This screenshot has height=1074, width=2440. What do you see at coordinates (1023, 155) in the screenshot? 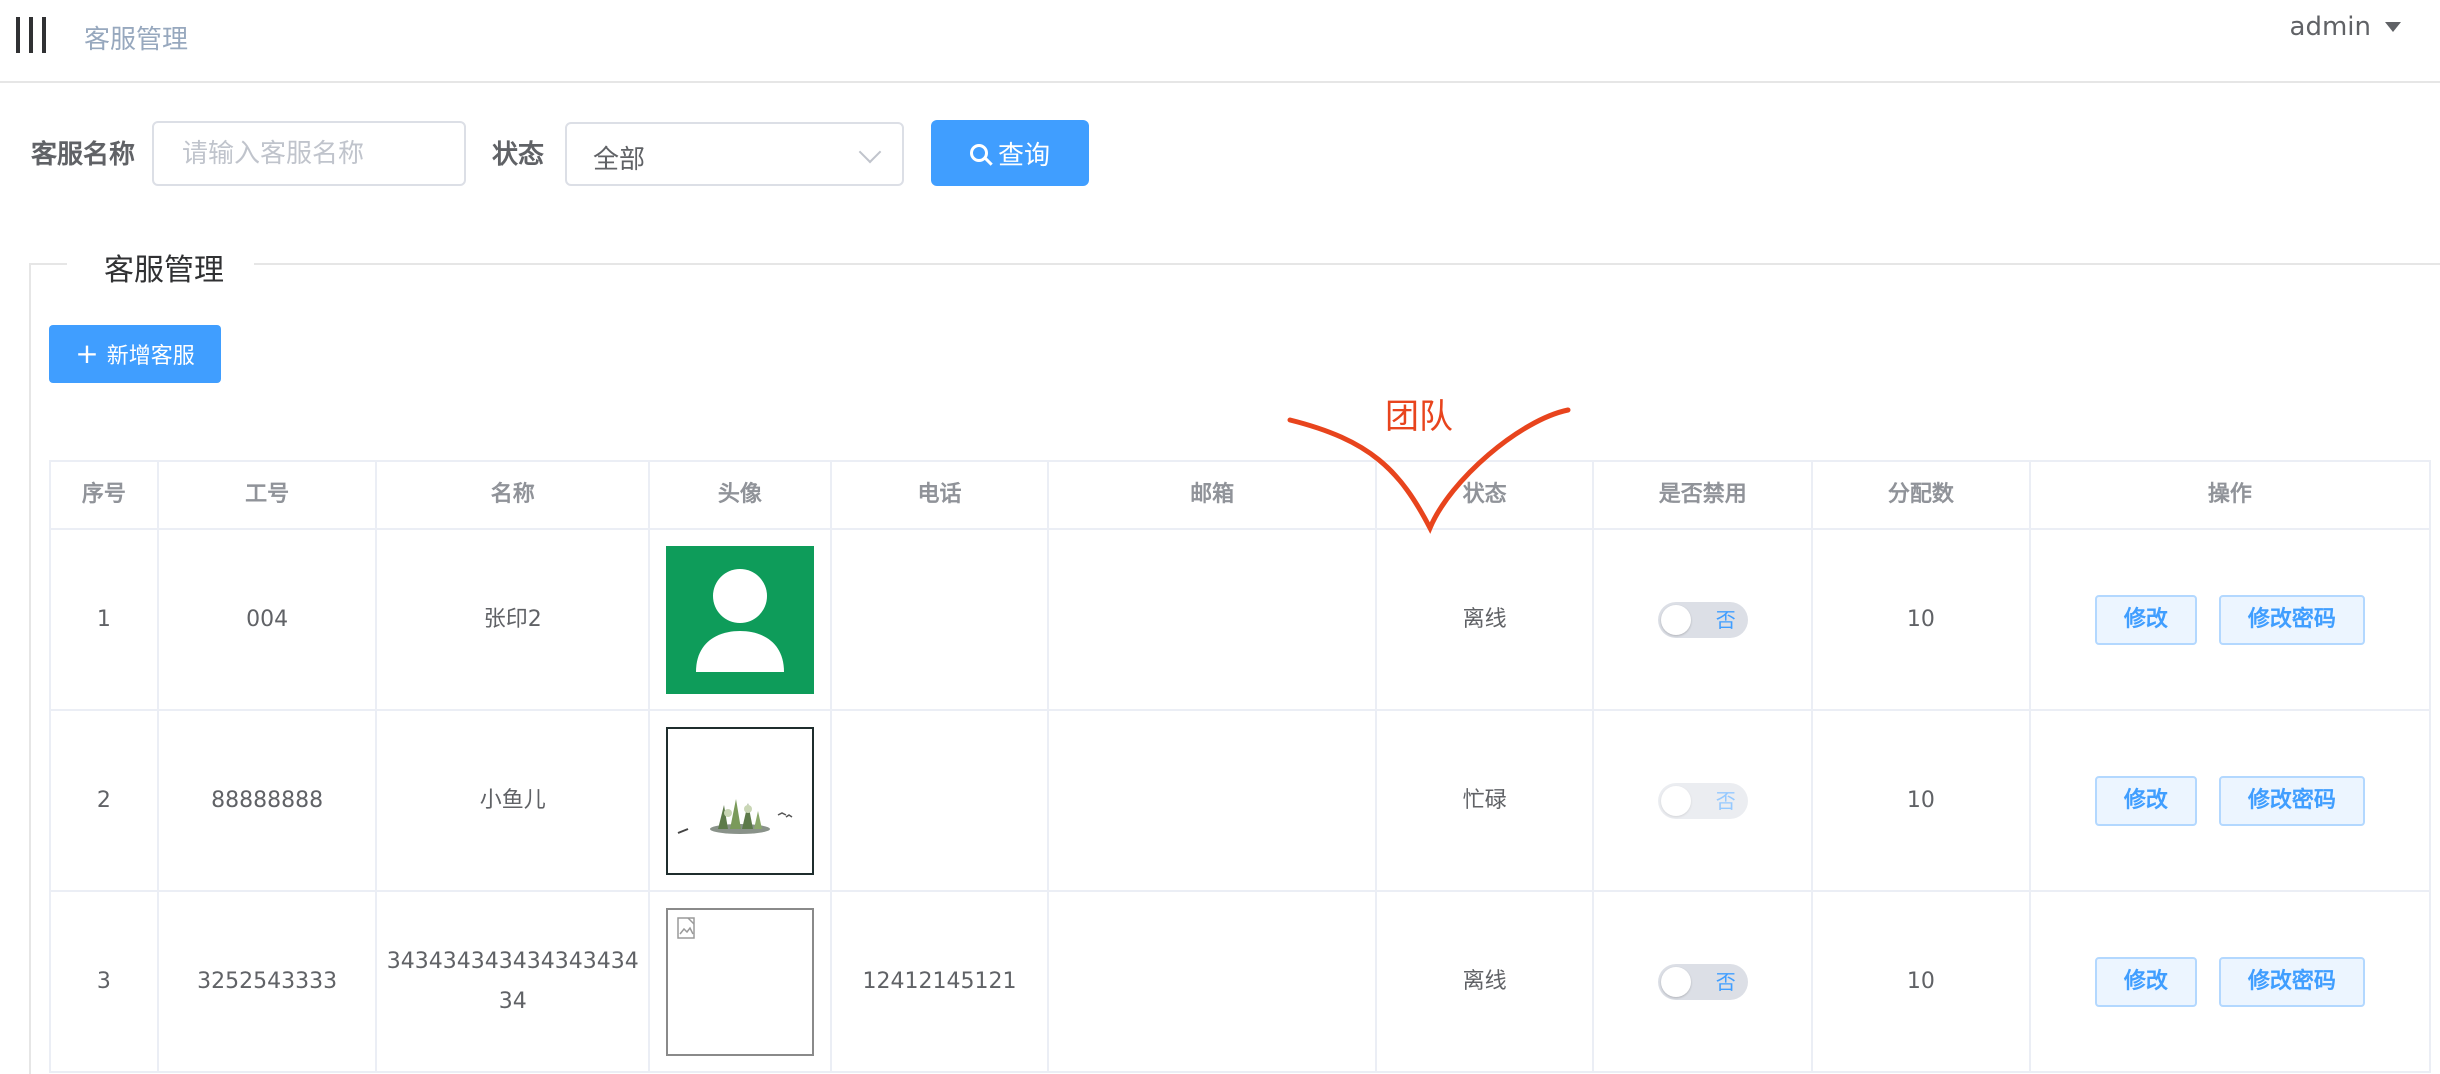
I see `query-button-label: 查询` at bounding box center [1023, 155].